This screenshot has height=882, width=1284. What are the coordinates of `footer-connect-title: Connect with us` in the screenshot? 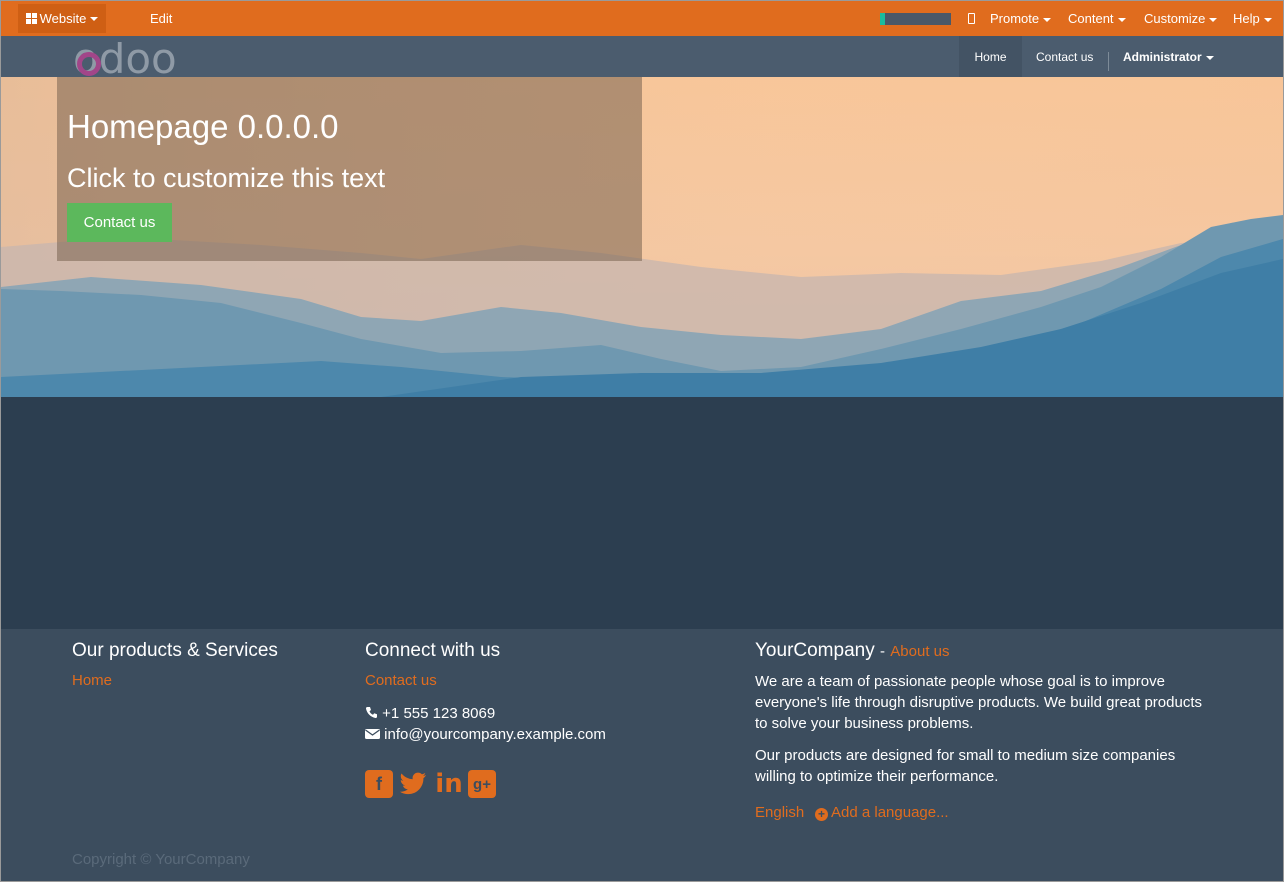 It's located at (433, 650).